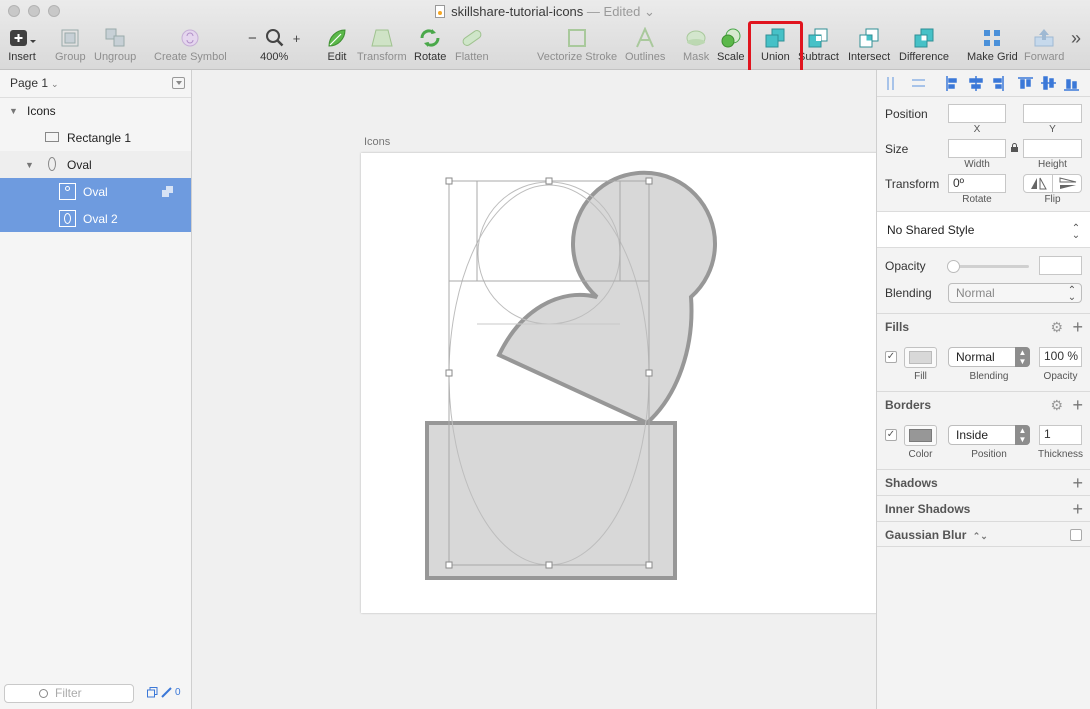 Image resolution: width=1090 pixels, height=709 pixels. Describe the element at coordinates (989, 357) in the screenshot. I see `fill-blending-select: Normal ▲ ▼` at that location.